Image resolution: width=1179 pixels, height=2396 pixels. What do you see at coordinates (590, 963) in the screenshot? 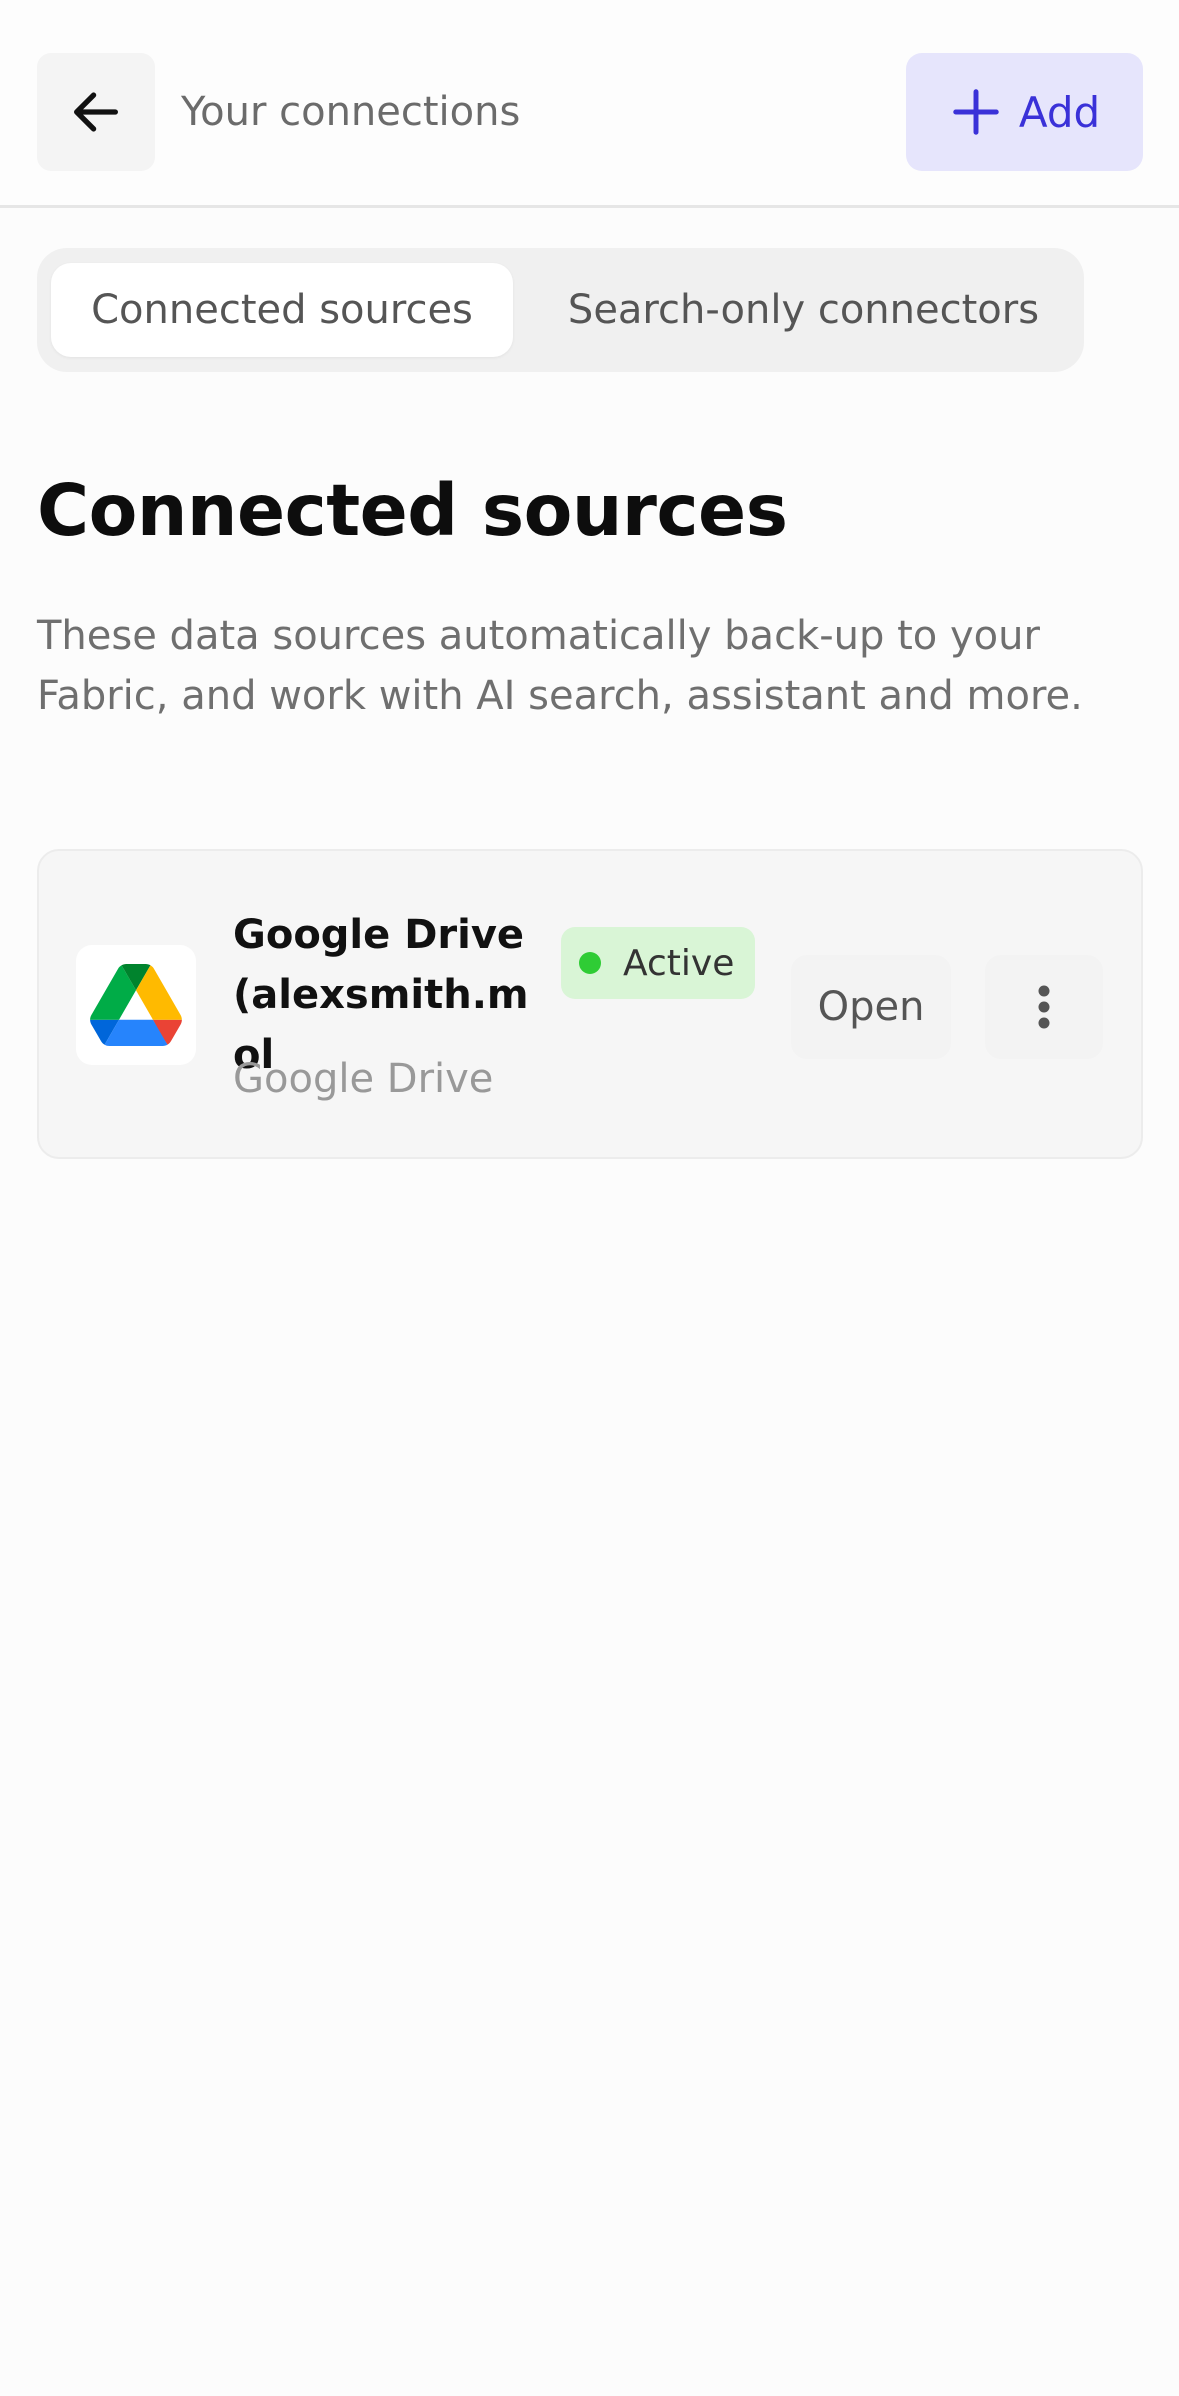
I see `status-dot-icon` at bounding box center [590, 963].